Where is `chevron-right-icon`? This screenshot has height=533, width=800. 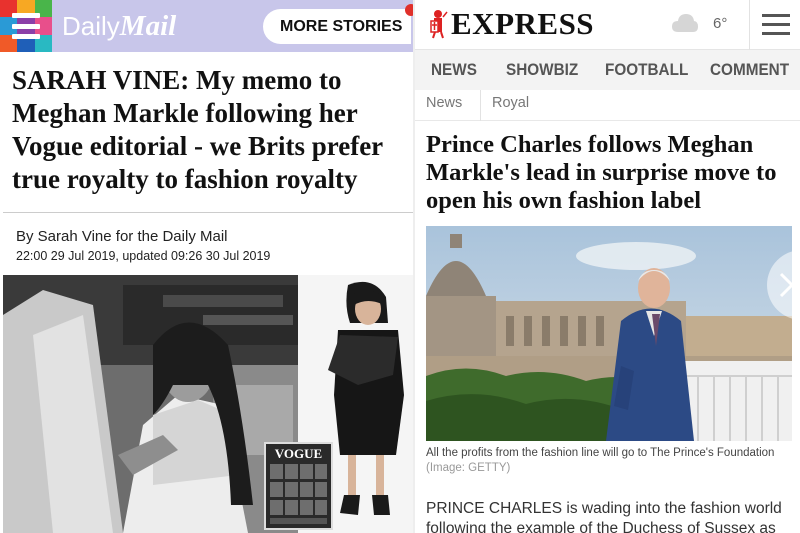
chevron-right-icon is located at coordinates (787, 285).